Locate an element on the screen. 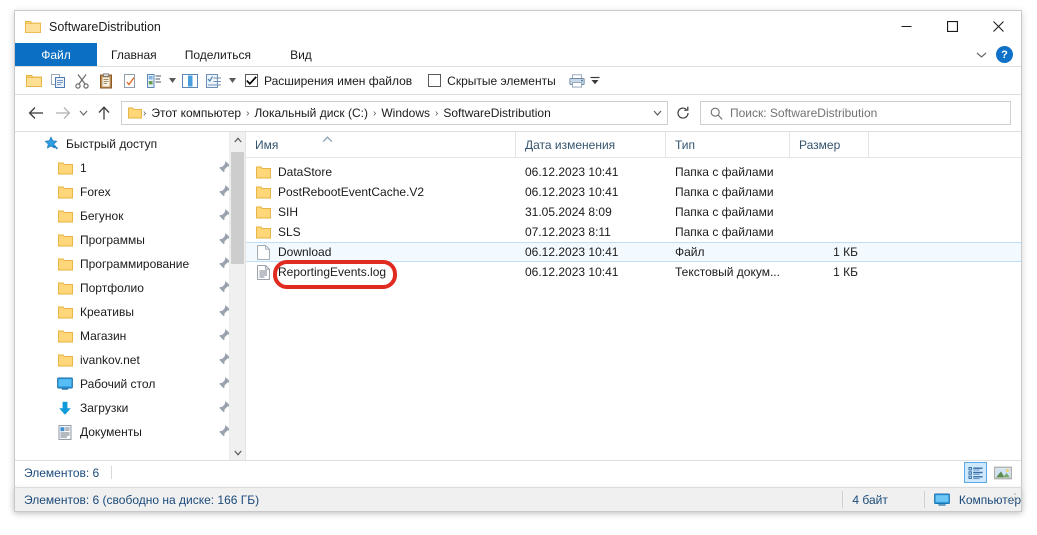 This screenshot has width=1037, height=535. sidebar-item-label: Документы is located at coordinates (111, 432).